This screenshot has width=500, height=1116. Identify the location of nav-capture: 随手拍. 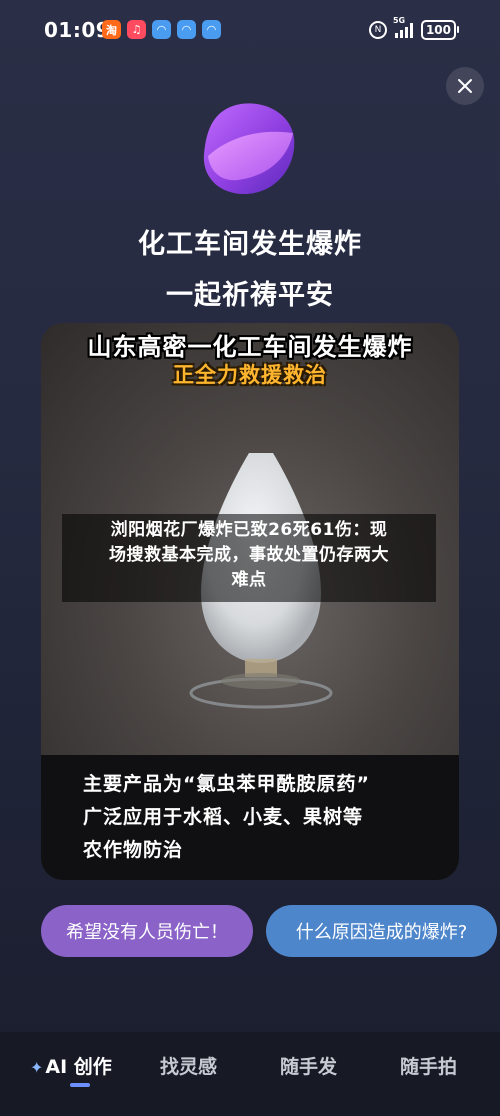
(428, 1065).